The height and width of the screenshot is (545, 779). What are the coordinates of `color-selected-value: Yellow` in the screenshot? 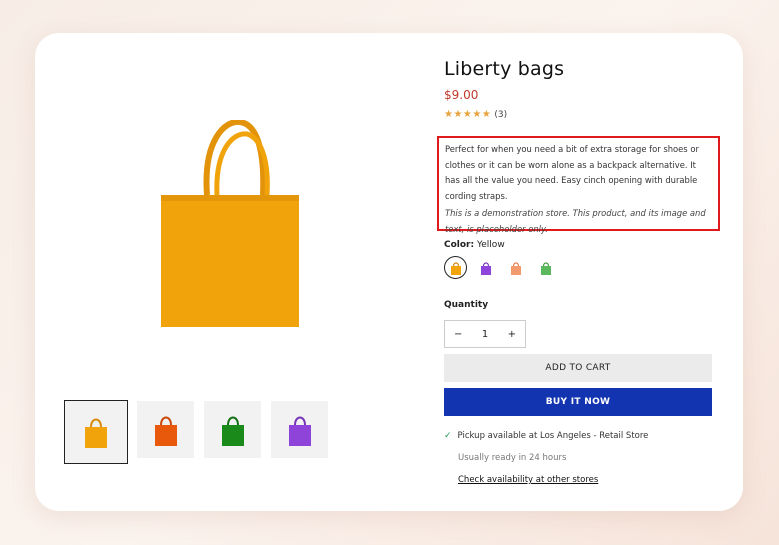 It's located at (490, 245).